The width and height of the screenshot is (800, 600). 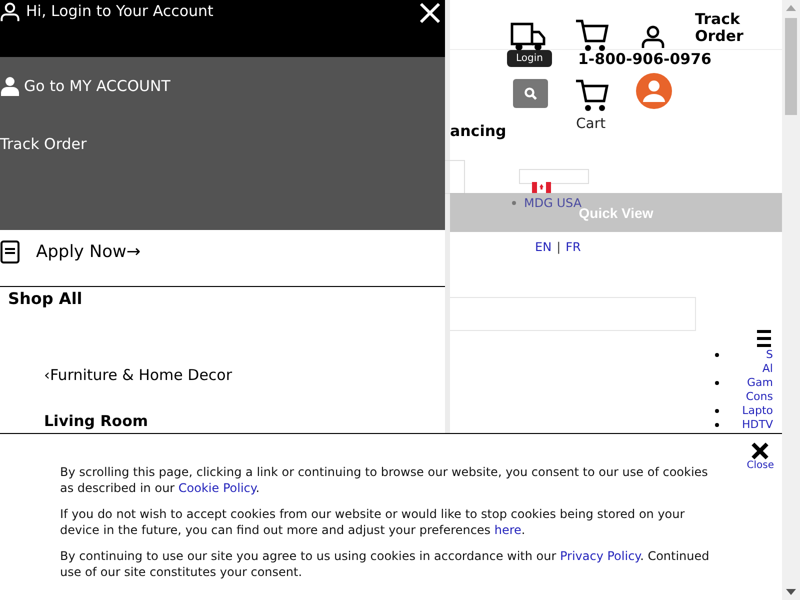 I want to click on cart-label: Cart, so click(x=591, y=124).